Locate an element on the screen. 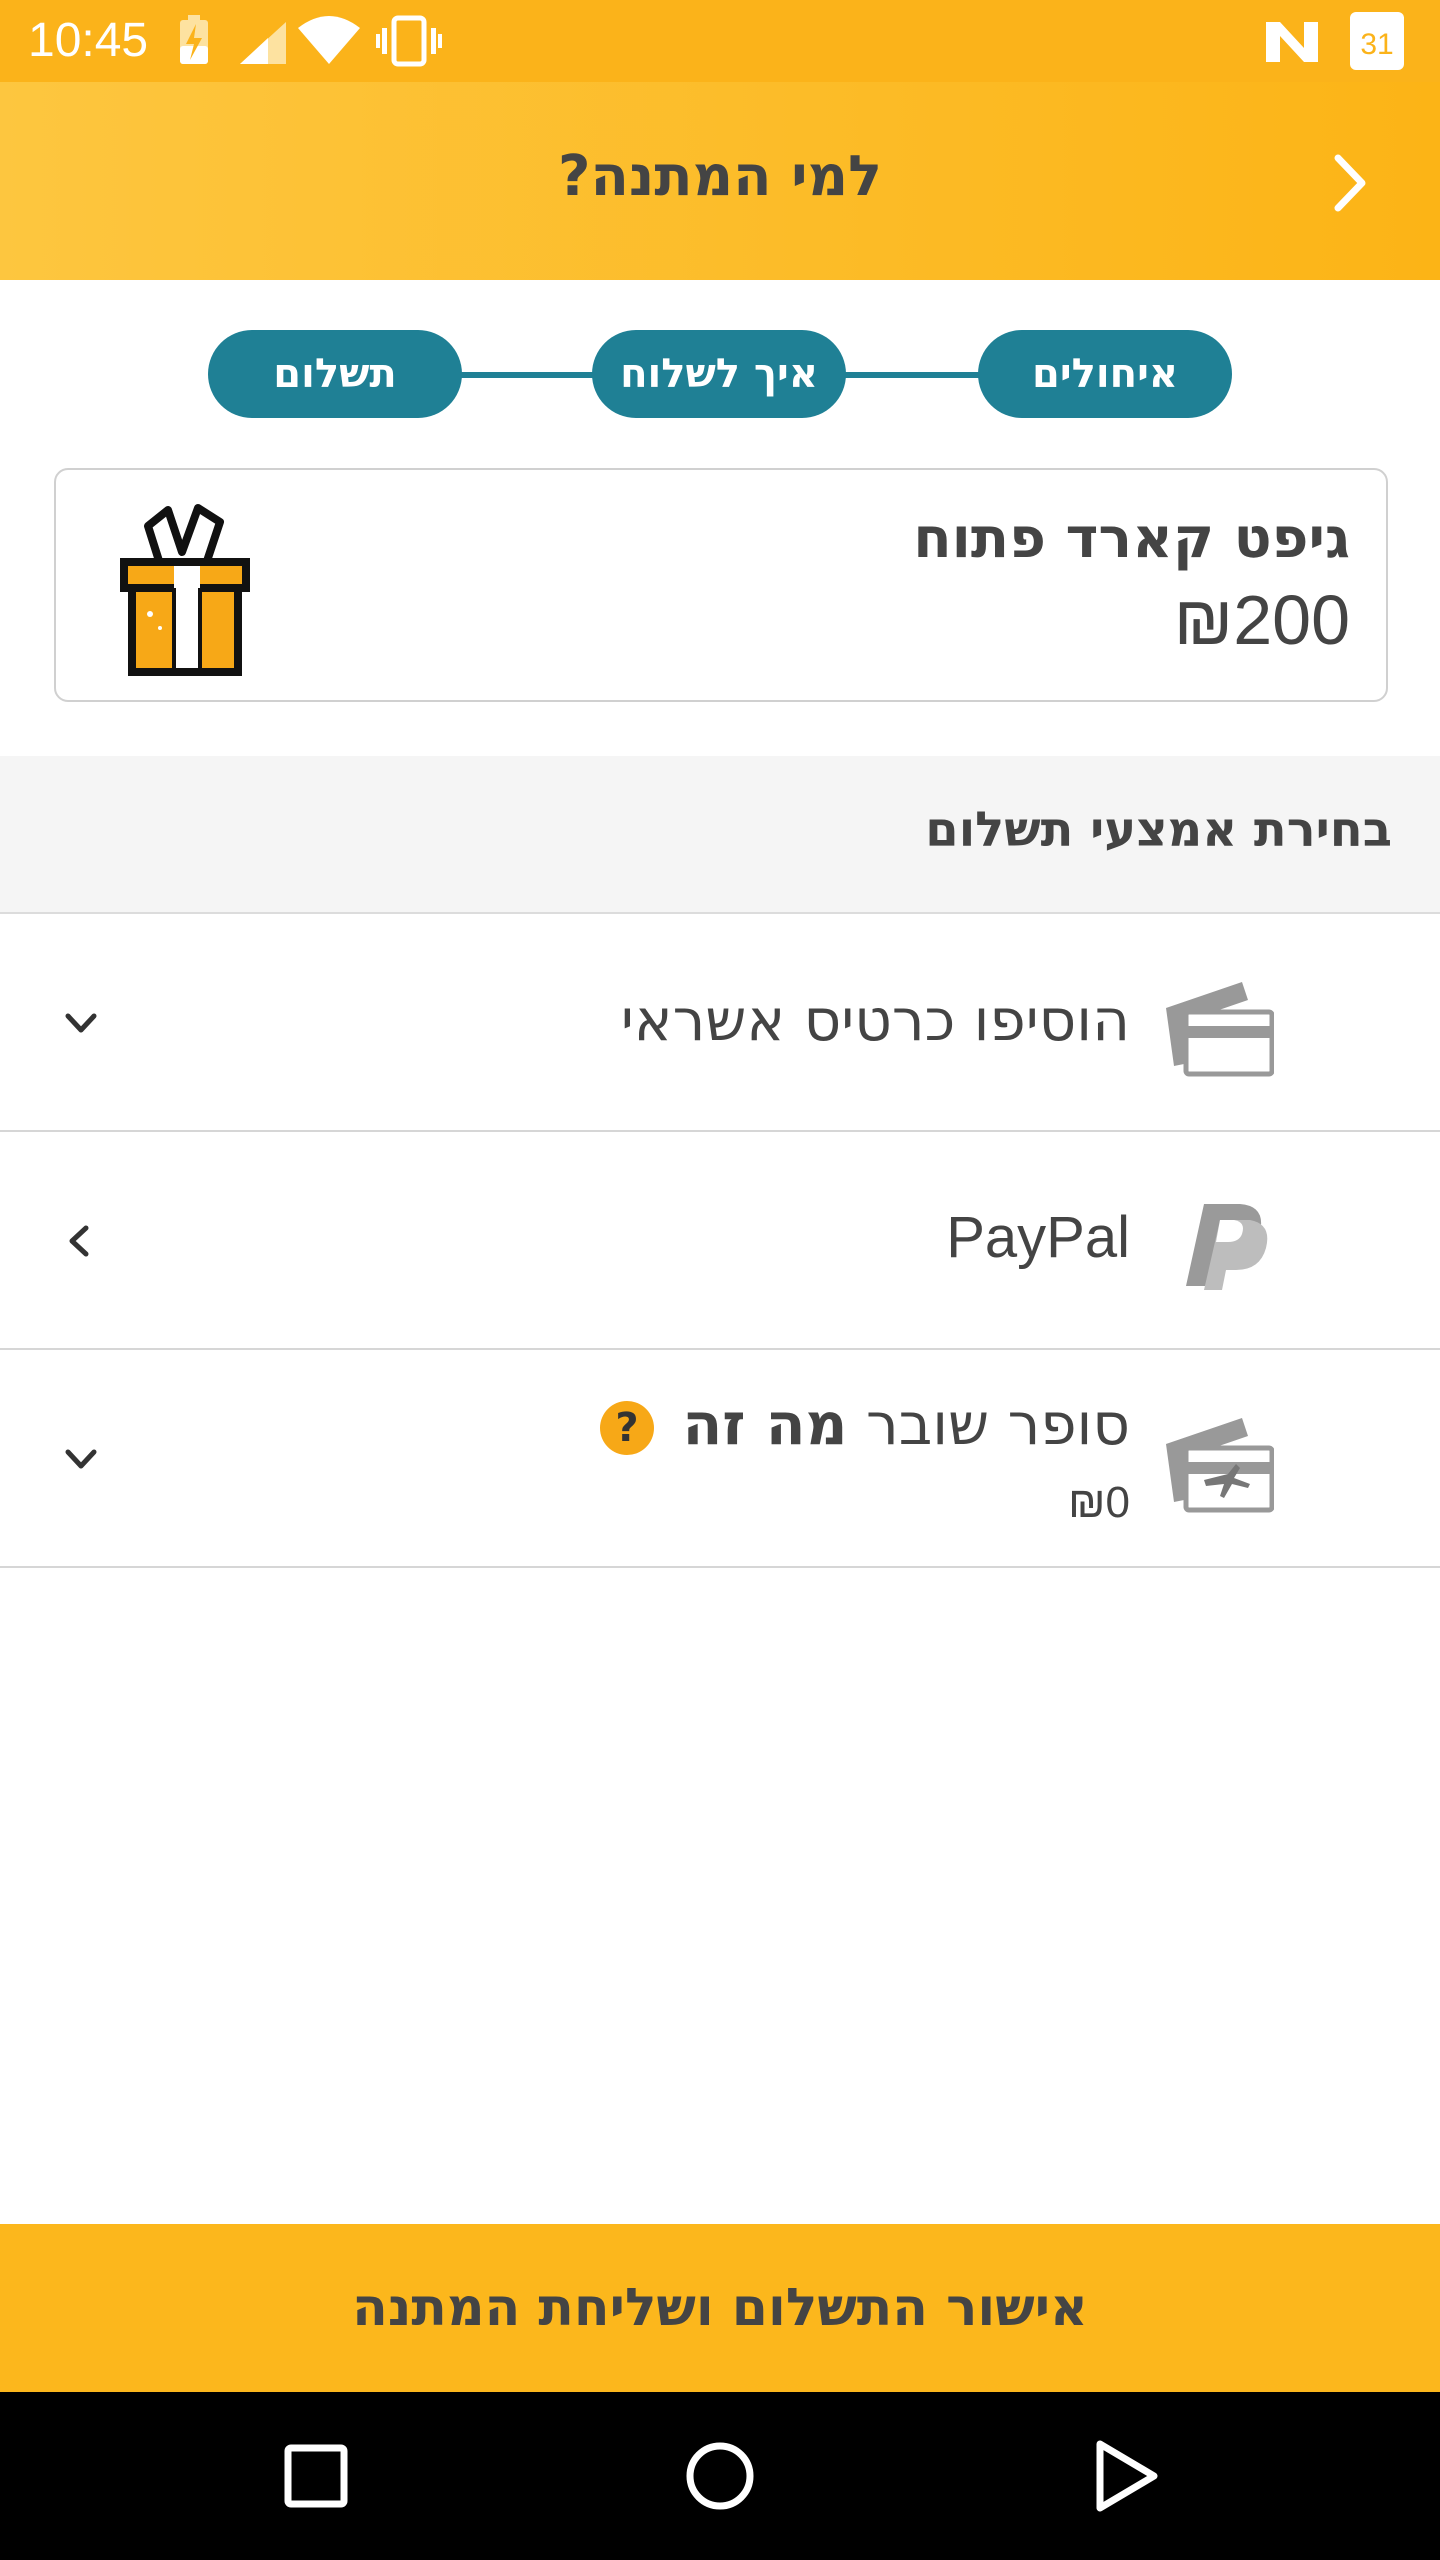  step-payment: תשלום is located at coordinates (335, 374).